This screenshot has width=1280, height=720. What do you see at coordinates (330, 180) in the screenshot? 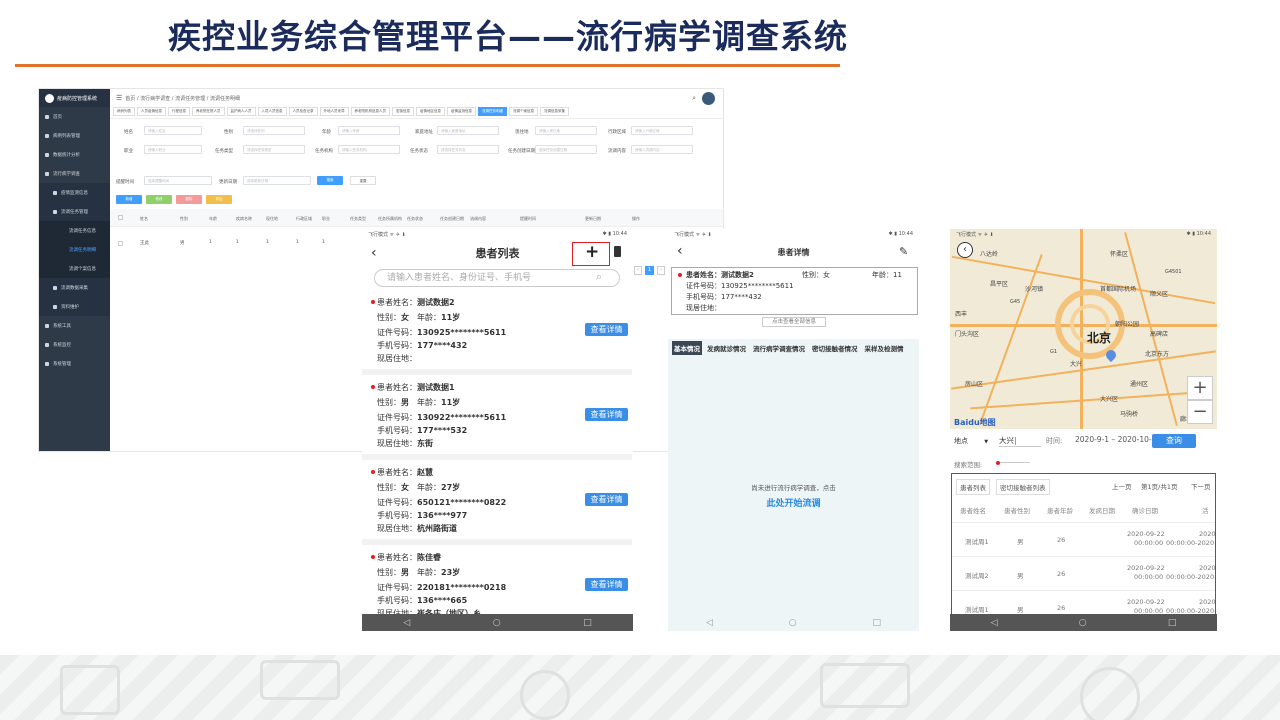
I see `search-button: 搜索` at bounding box center [330, 180].